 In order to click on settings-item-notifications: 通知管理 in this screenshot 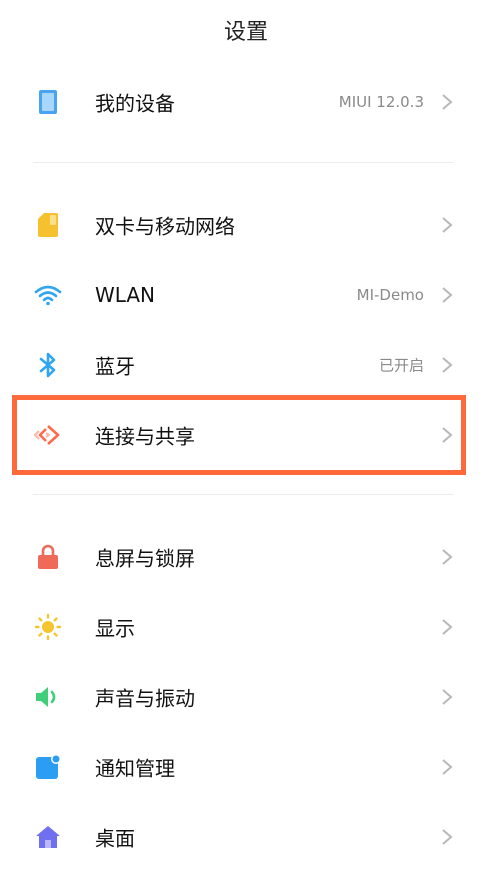, I will do `click(246, 767)`.